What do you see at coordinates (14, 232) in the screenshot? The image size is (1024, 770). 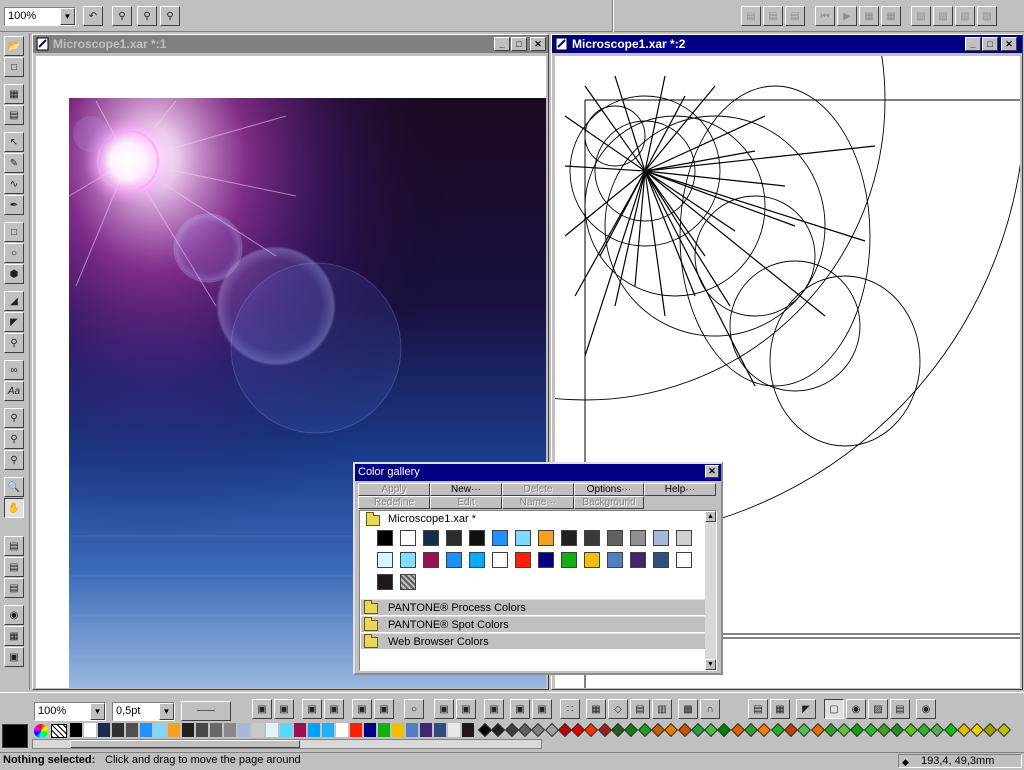 I see `rectangle-tool-icon: □` at bounding box center [14, 232].